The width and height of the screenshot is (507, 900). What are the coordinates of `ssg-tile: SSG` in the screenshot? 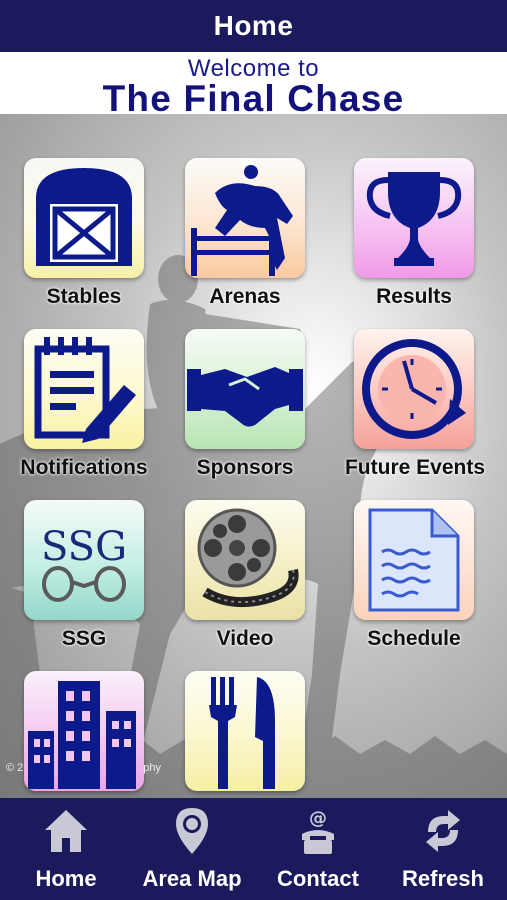 It's located at (84, 560).